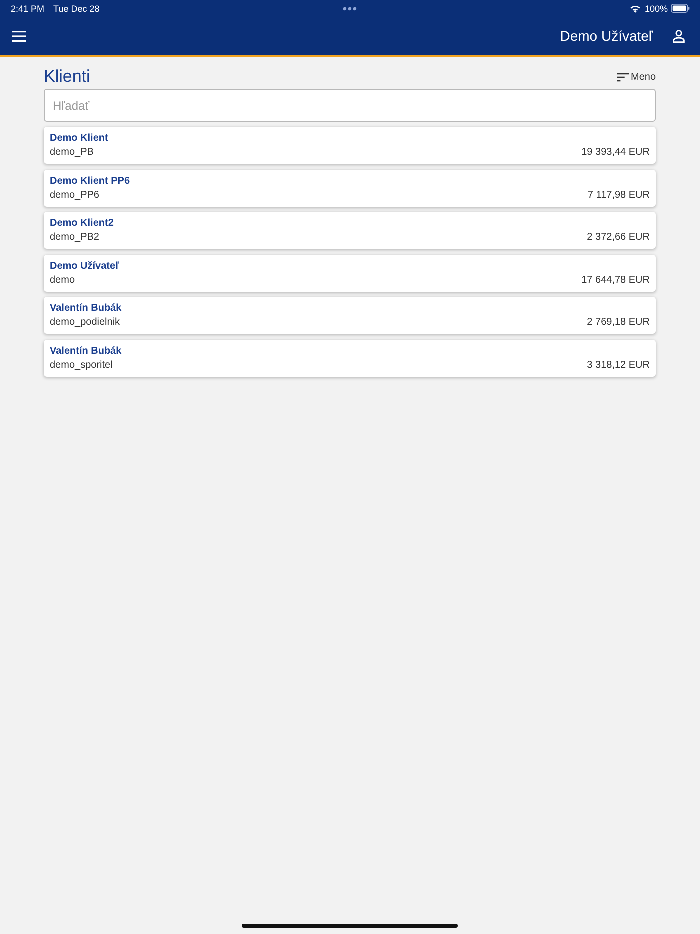  Describe the element at coordinates (606, 36) in the screenshot. I see `user-name: Demo Užívateľ` at that location.